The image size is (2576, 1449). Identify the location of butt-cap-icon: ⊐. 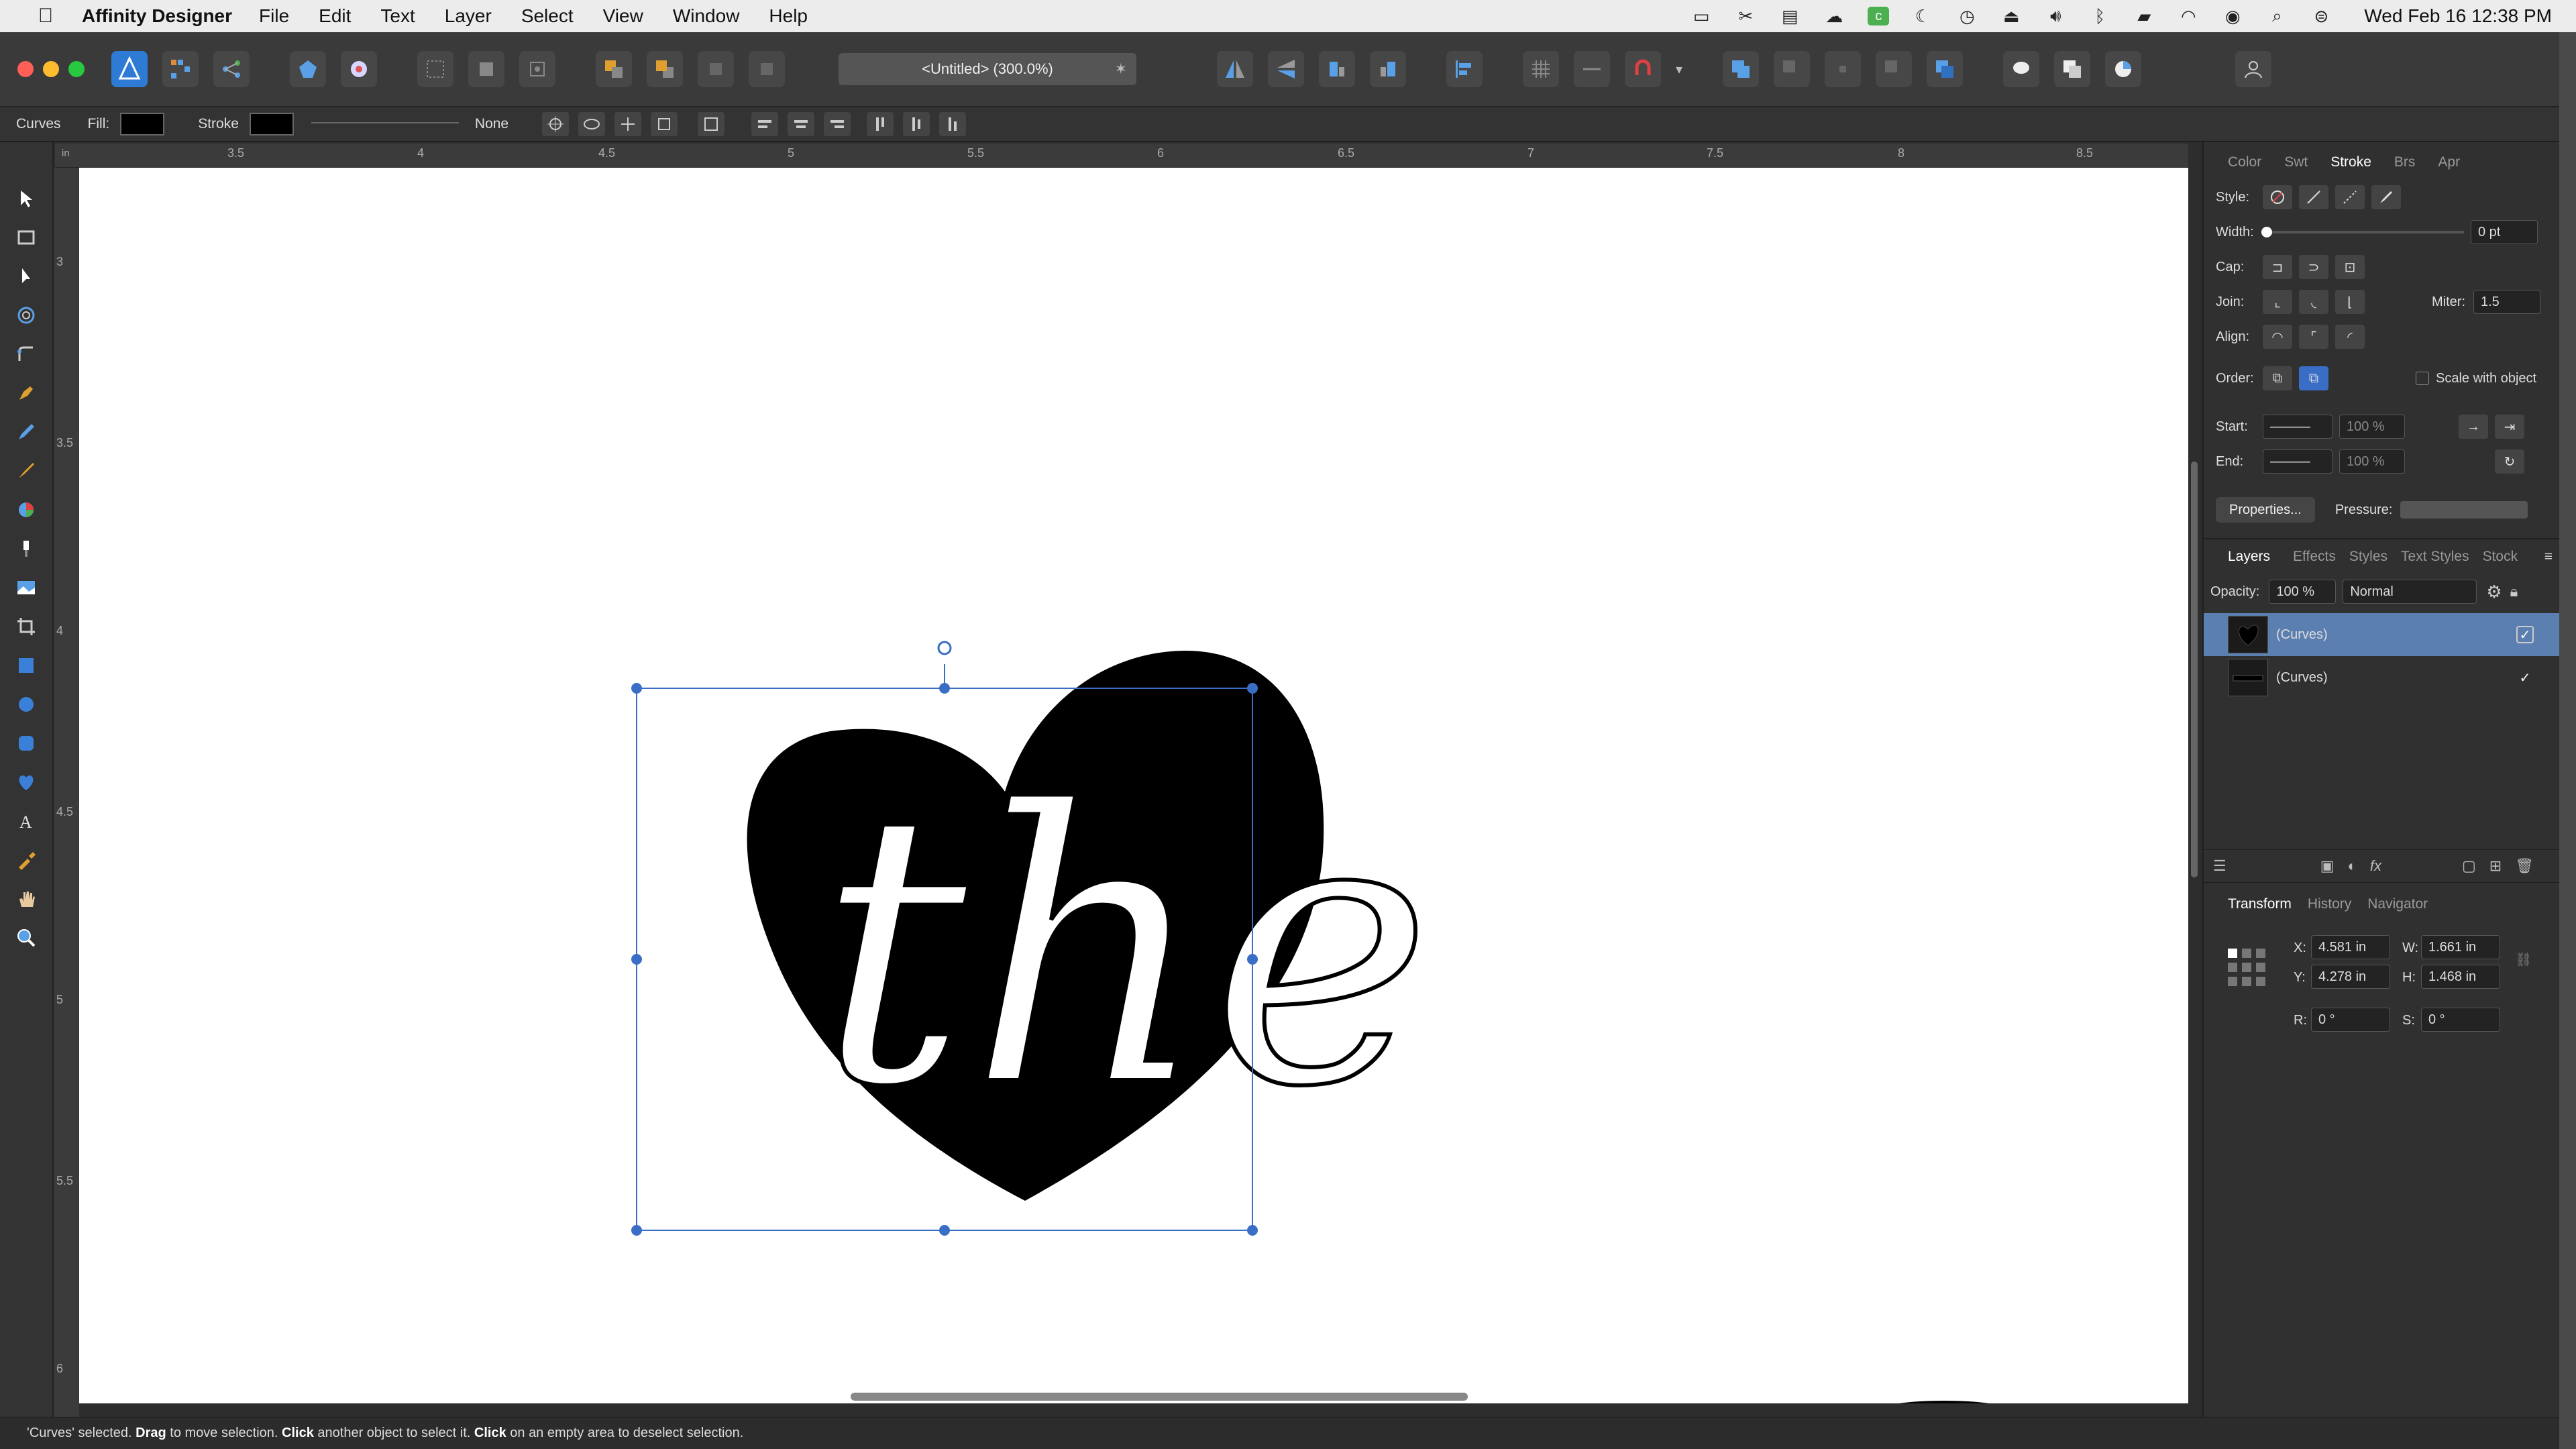
(2277, 267).